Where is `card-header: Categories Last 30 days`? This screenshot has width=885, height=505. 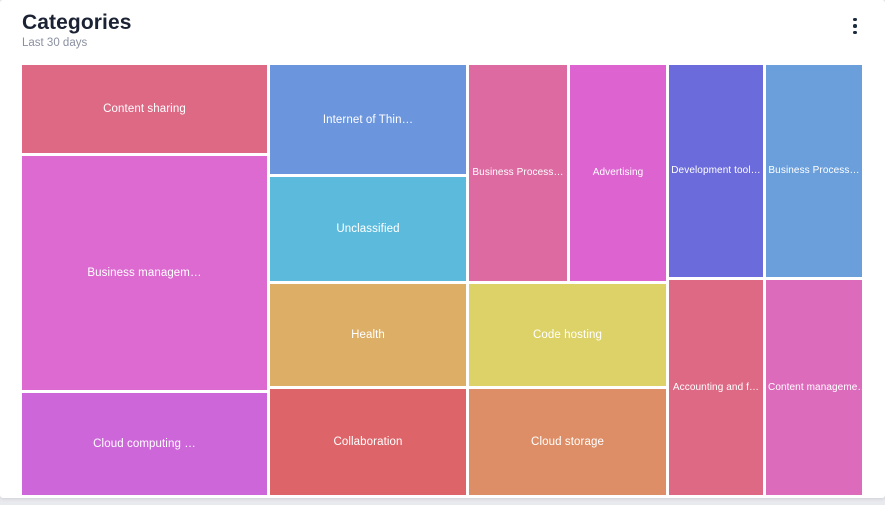 card-header: Categories Last 30 days is located at coordinates (442, 32).